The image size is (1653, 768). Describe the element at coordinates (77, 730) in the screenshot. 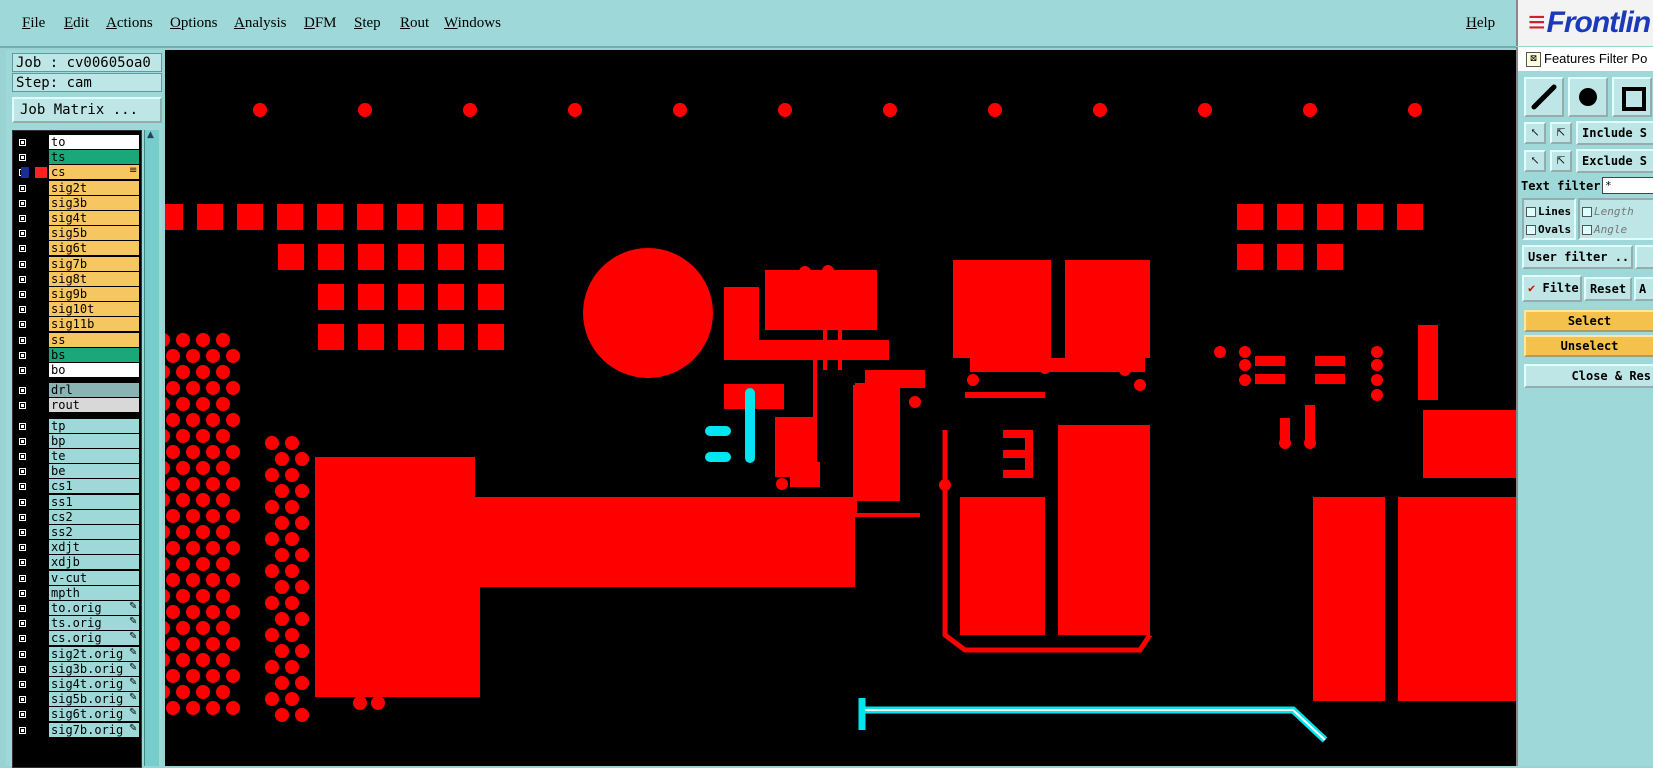

I see `layer-row-sig7b-orig: sig7b.orig ✎` at that location.